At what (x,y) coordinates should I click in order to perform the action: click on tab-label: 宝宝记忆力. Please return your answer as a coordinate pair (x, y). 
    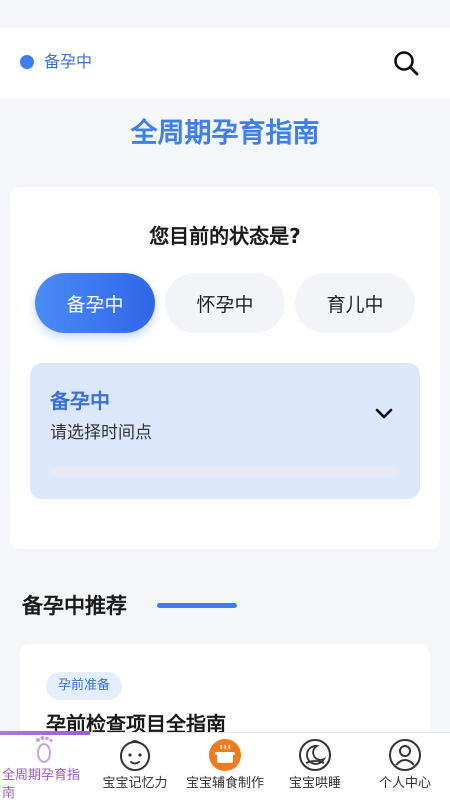
    Looking at the image, I should click on (135, 783).